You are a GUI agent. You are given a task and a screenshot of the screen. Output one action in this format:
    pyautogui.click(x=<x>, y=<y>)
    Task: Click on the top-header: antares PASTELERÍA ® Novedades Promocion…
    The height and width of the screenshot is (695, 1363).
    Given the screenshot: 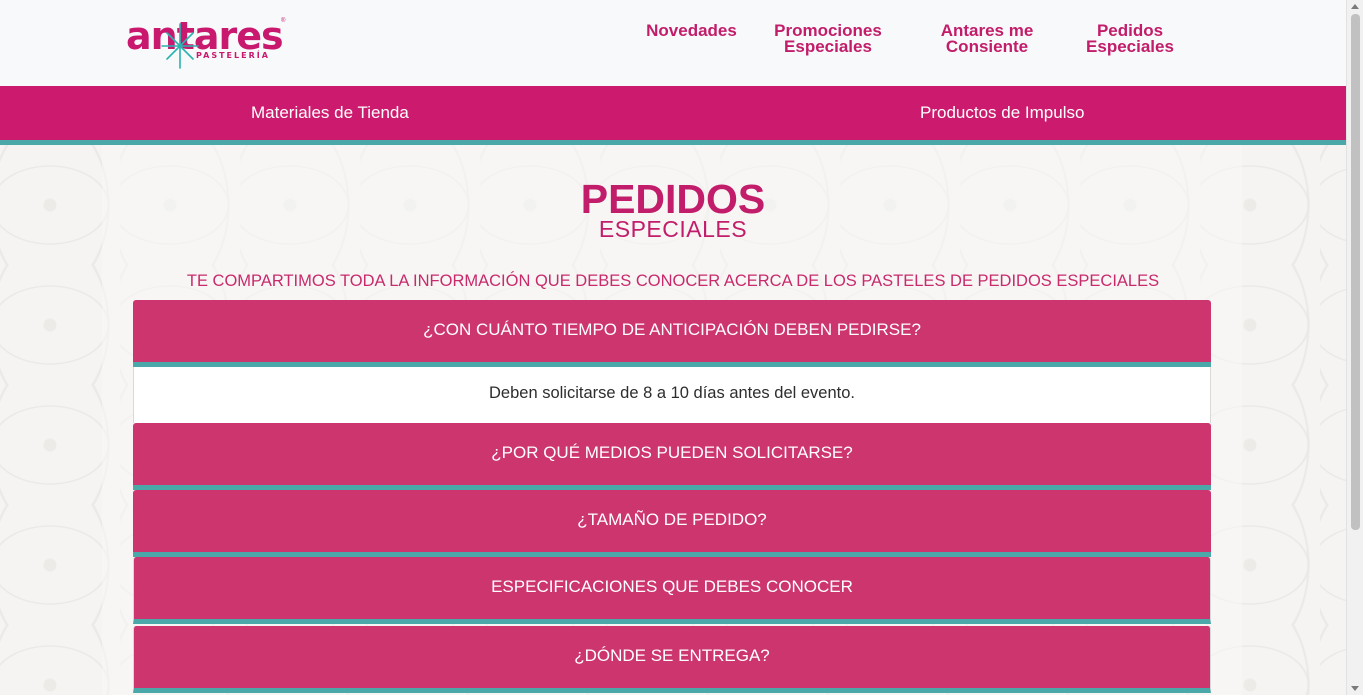 What is the action you would take?
    pyautogui.click(x=673, y=43)
    